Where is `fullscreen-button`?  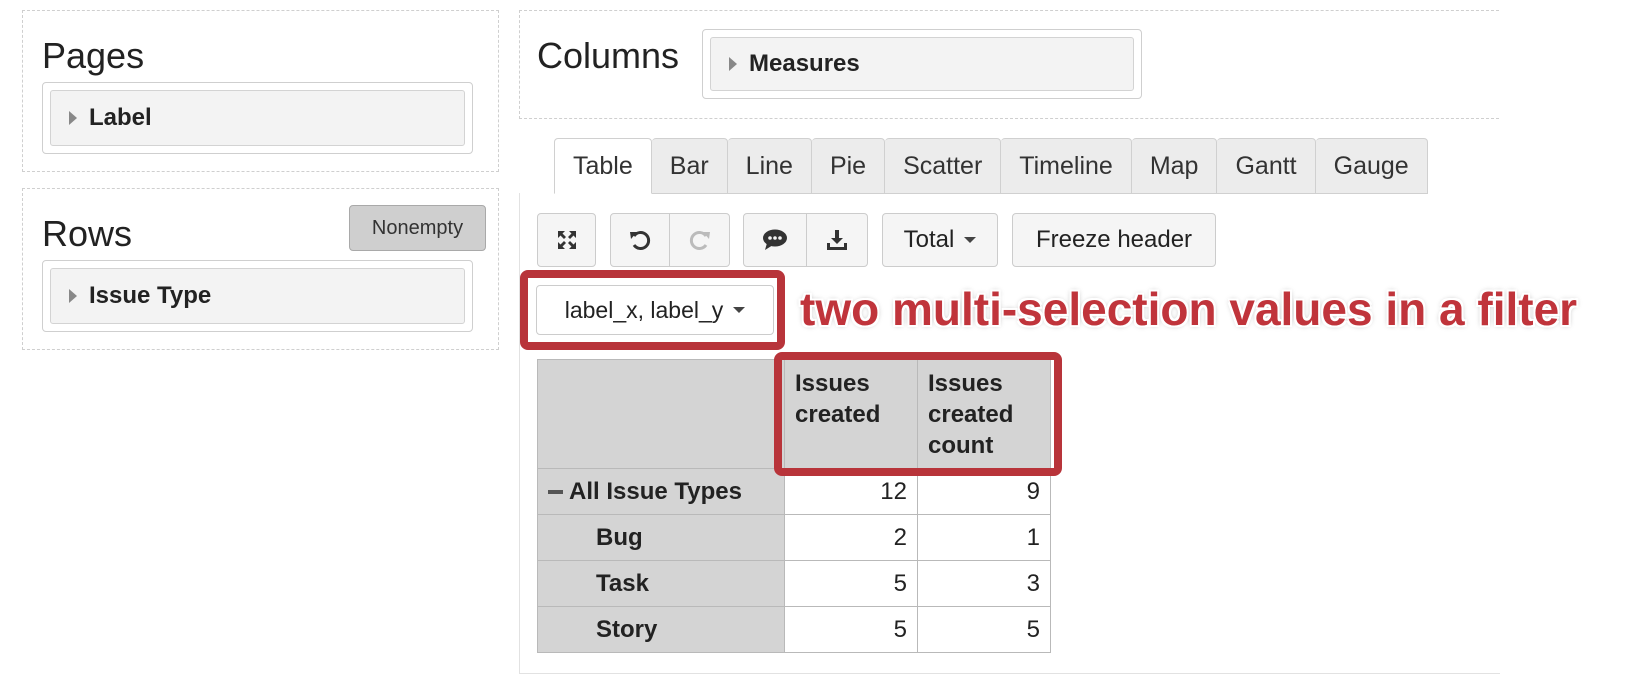 fullscreen-button is located at coordinates (566, 240).